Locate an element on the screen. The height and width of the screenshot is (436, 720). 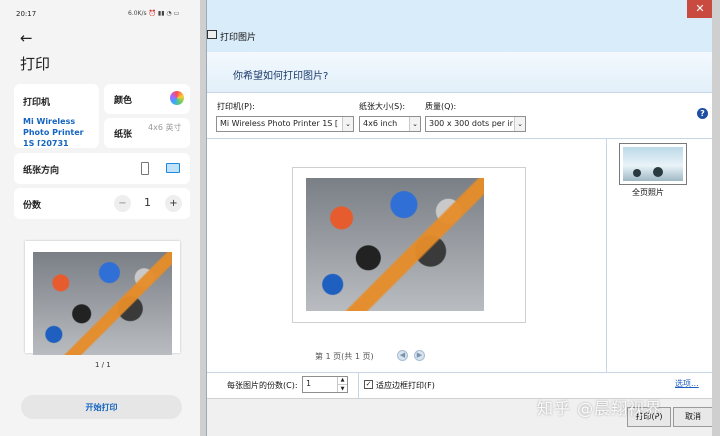
help-icon: ? is located at coordinates (702, 113).